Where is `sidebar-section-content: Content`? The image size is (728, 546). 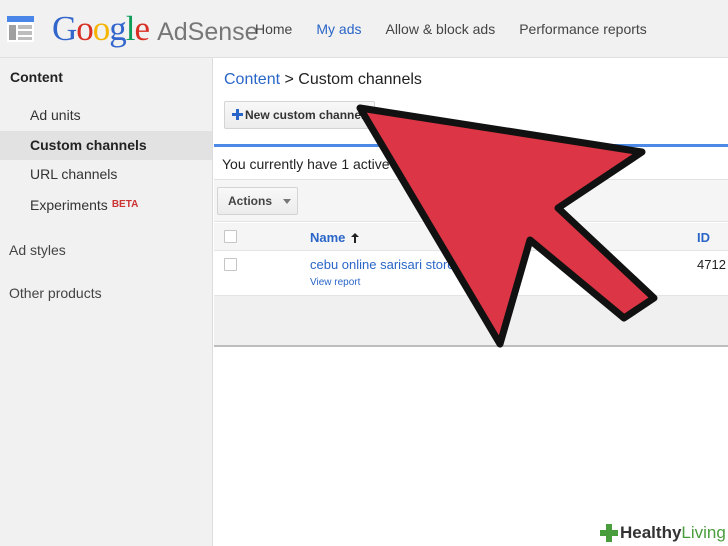
sidebar-section-content: Content is located at coordinates (36, 77).